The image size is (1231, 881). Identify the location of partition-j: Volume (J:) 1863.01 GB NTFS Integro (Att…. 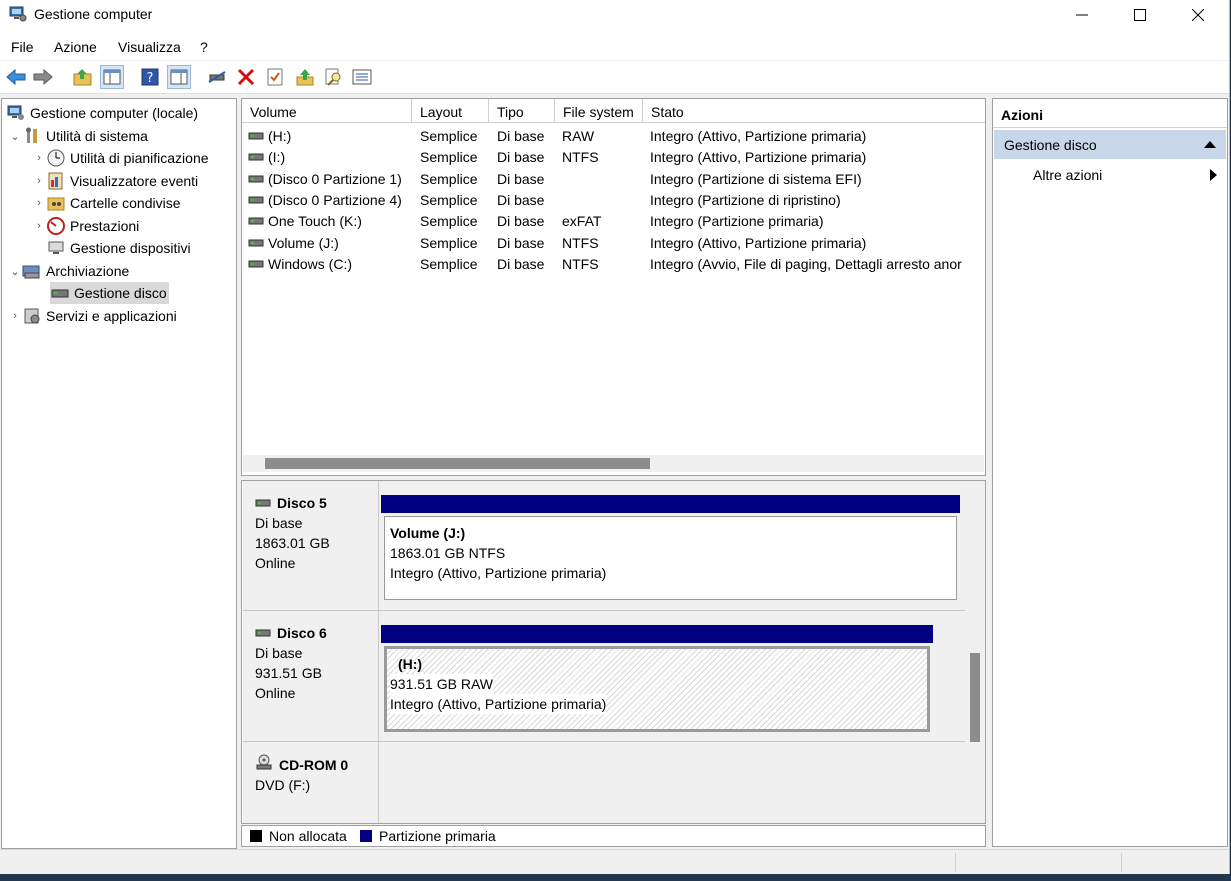
(670, 549).